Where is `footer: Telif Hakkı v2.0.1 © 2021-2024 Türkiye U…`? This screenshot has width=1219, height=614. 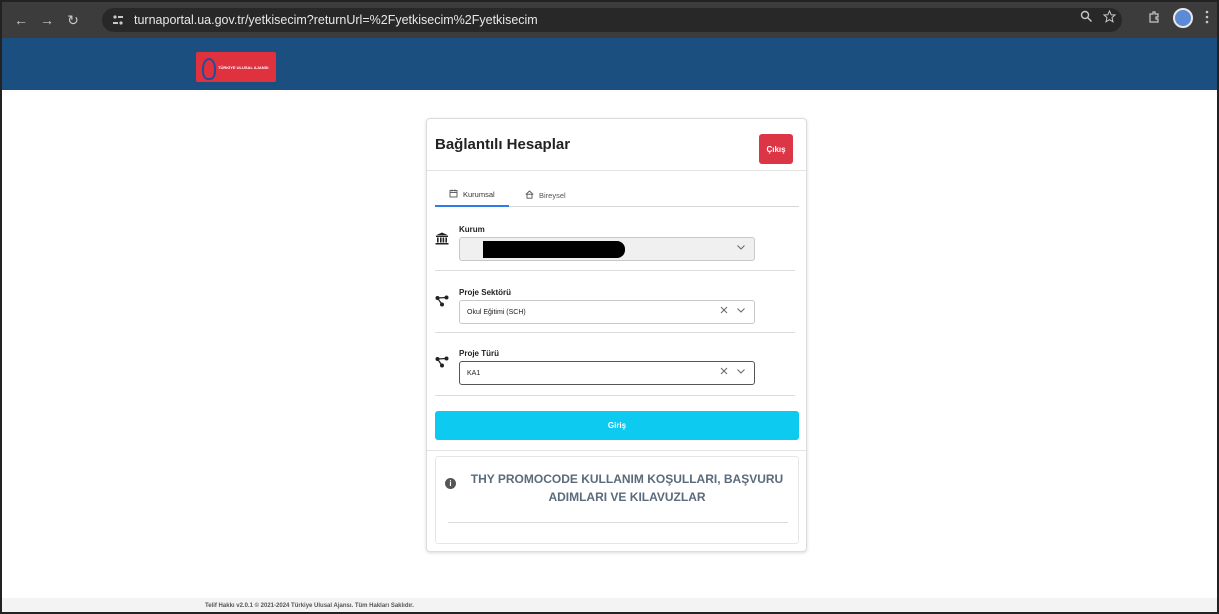
footer: Telif Hakkı v2.0.1 © 2021-2024 Türkiye U… is located at coordinates (609, 605).